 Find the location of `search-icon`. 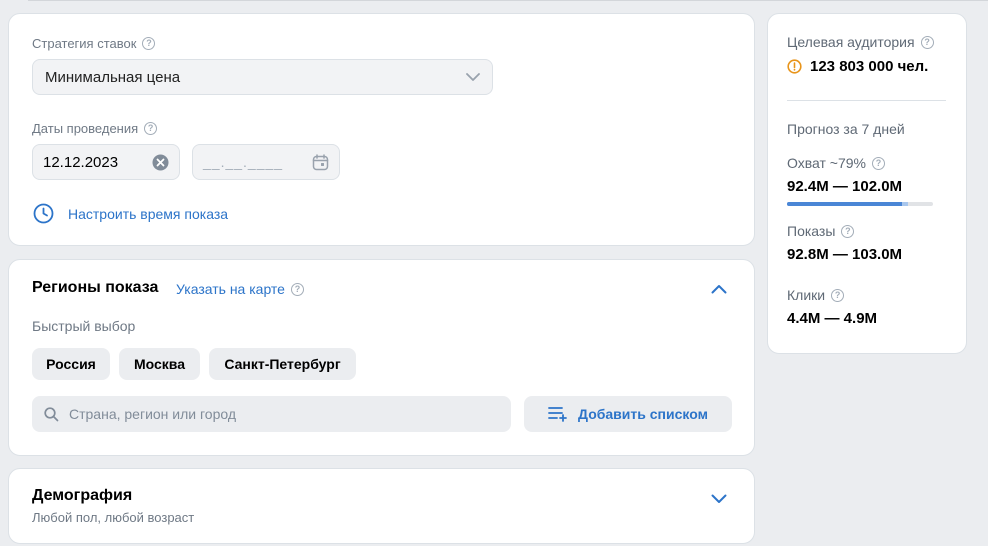

search-icon is located at coordinates (51, 413).